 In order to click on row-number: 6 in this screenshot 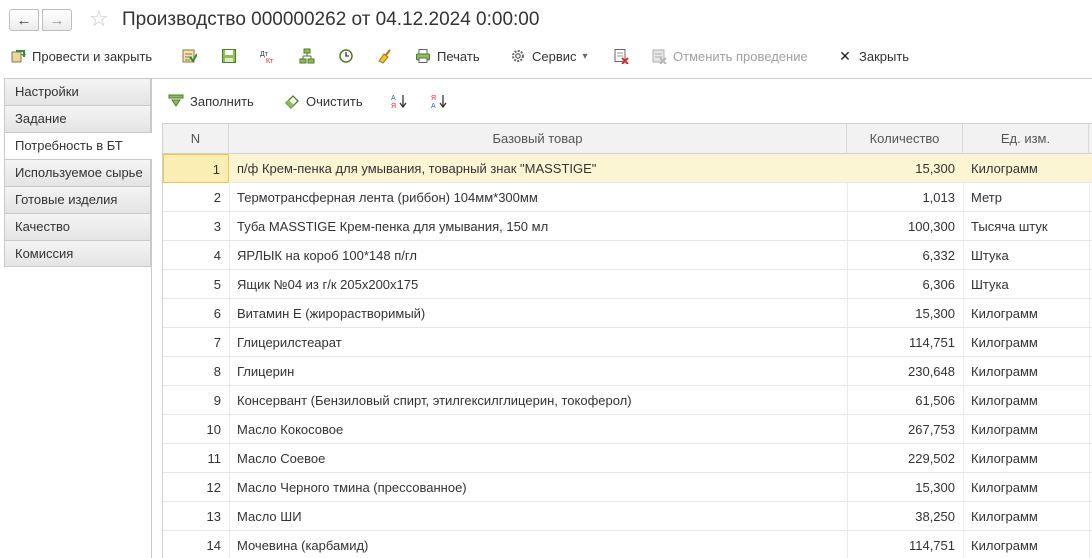, I will do `click(196, 313)`.